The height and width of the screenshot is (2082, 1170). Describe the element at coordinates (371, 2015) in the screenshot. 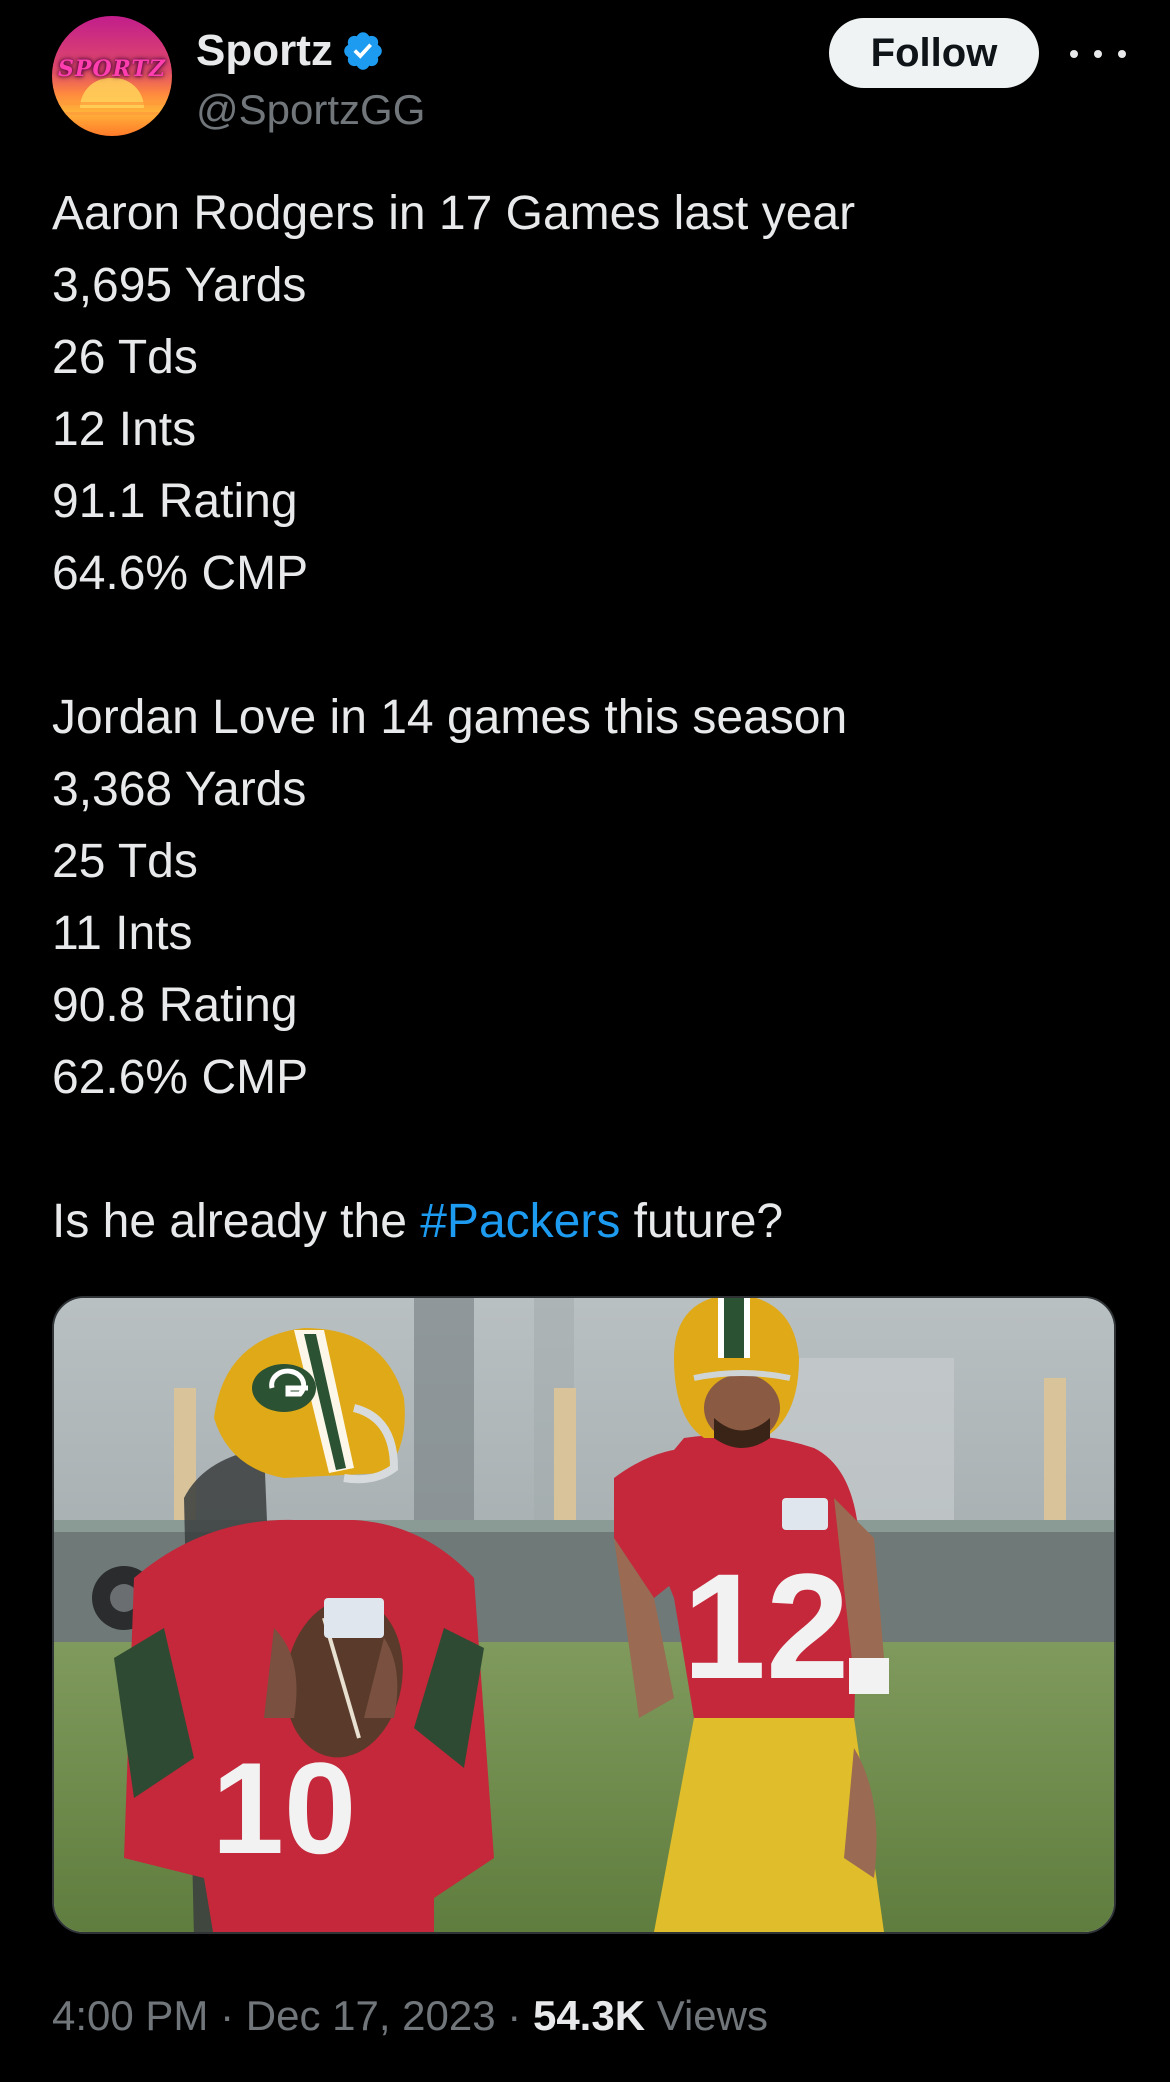

I see `post-date: Dec 17, 2023` at that location.